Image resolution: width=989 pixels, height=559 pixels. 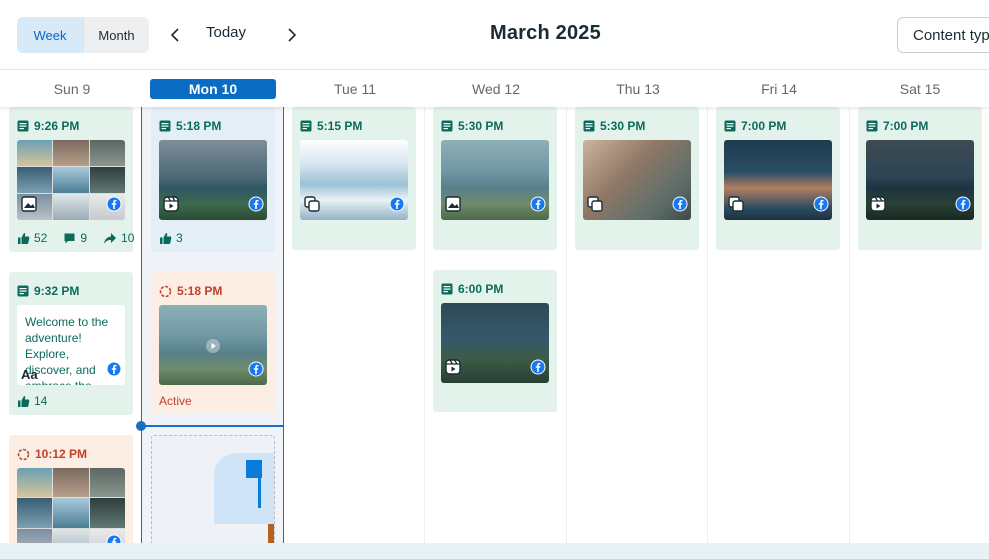 I want to click on next-week-button, so click(x=292, y=35).